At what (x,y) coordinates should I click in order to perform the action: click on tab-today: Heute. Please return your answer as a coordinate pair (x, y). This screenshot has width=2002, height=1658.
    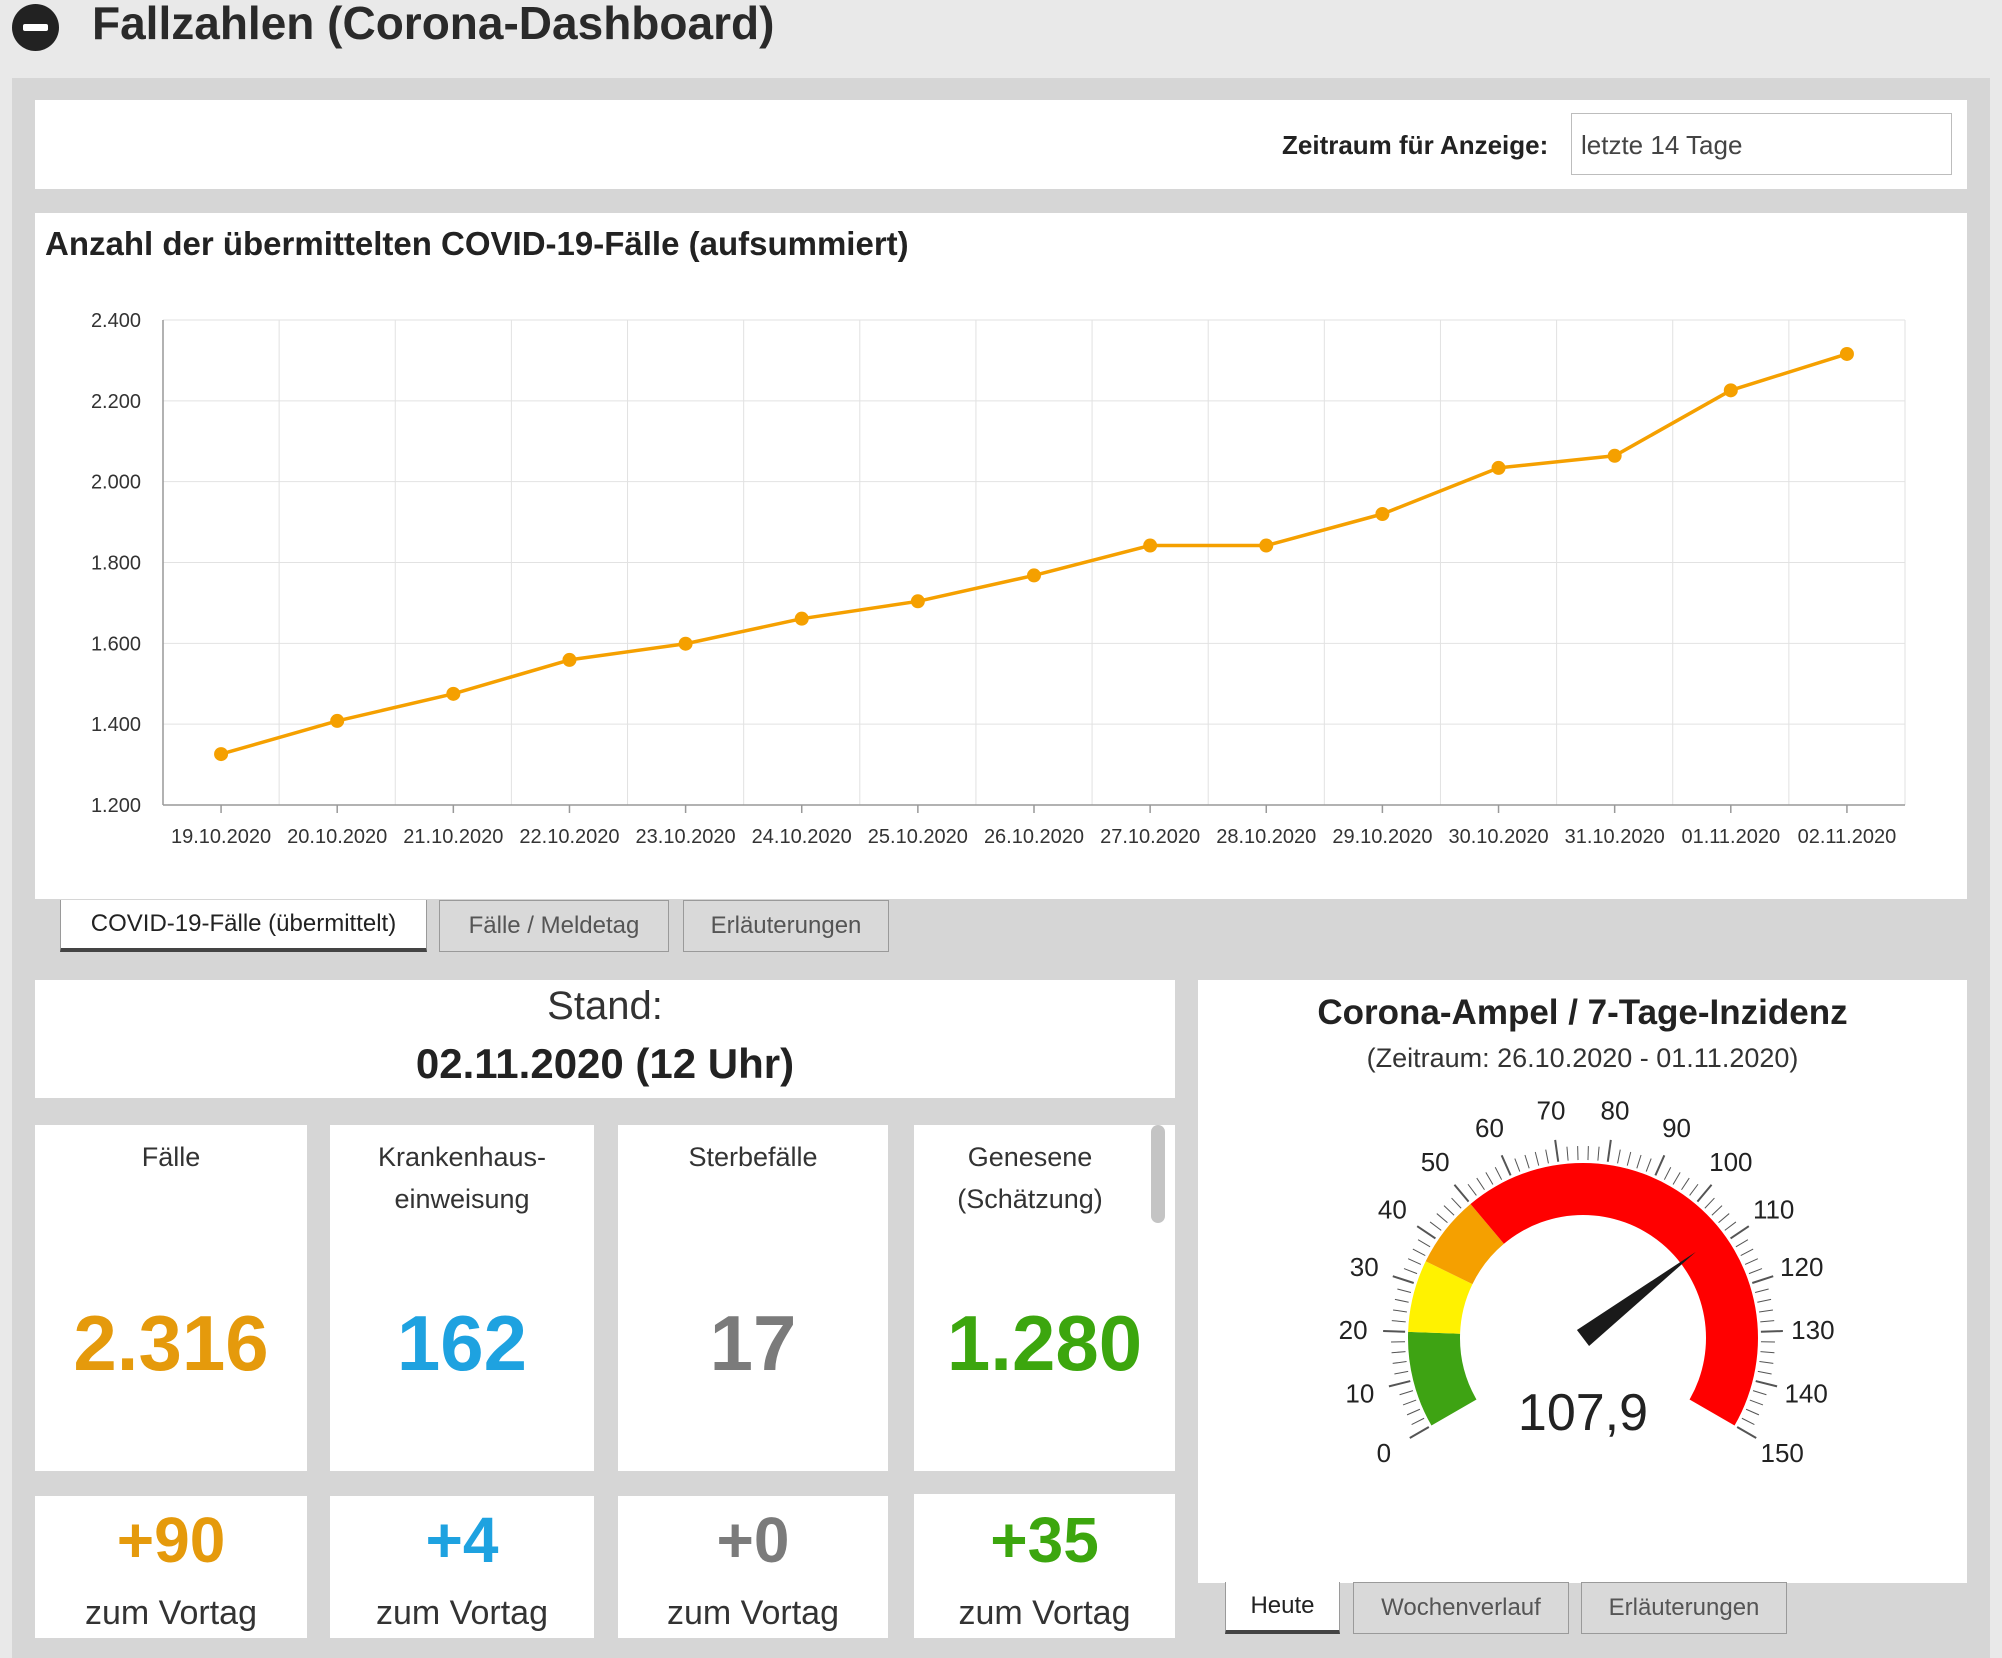
    Looking at the image, I should click on (1282, 1608).